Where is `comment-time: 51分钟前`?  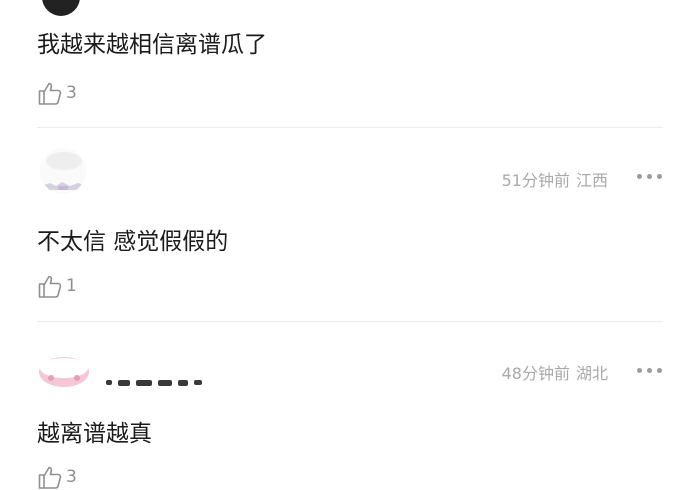
comment-time: 51分钟前 is located at coordinates (535, 180).